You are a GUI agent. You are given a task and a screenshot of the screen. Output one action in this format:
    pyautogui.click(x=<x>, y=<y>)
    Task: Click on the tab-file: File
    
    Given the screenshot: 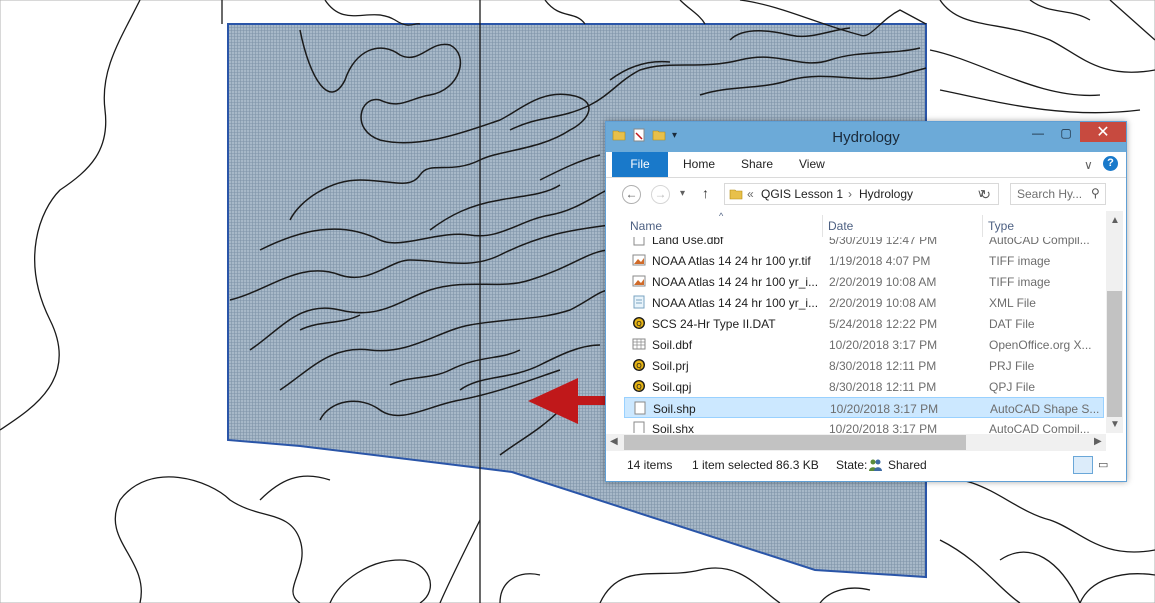 What is the action you would take?
    pyautogui.click(x=640, y=164)
    